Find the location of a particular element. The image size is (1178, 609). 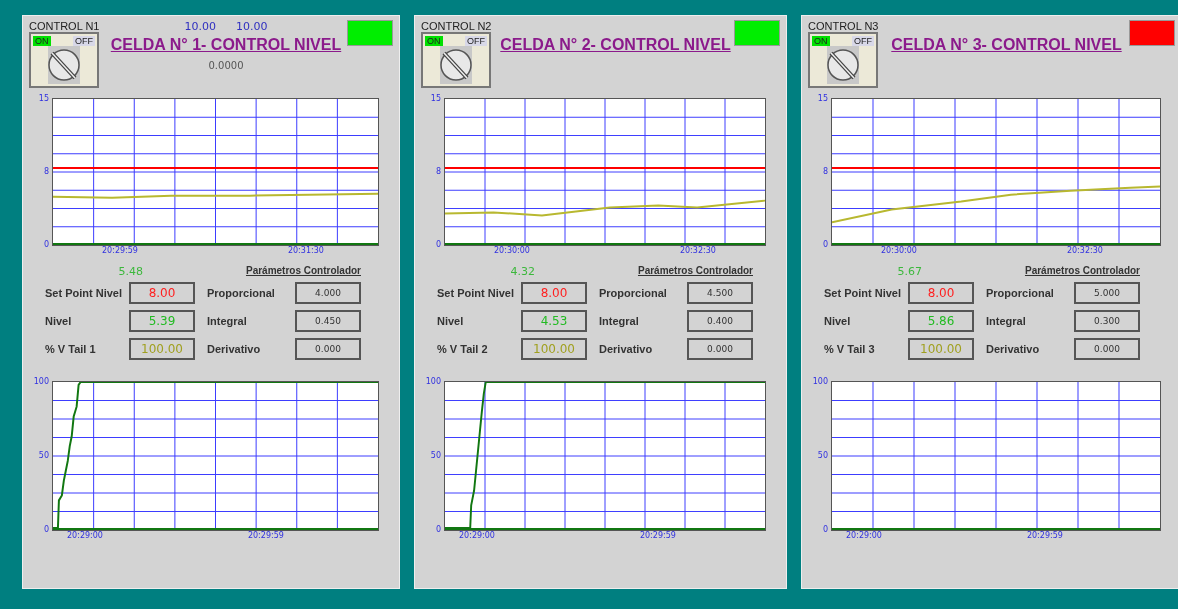

panel-title: CELDA N° 1- CONTROL NIVEL is located at coordinates (226, 45).